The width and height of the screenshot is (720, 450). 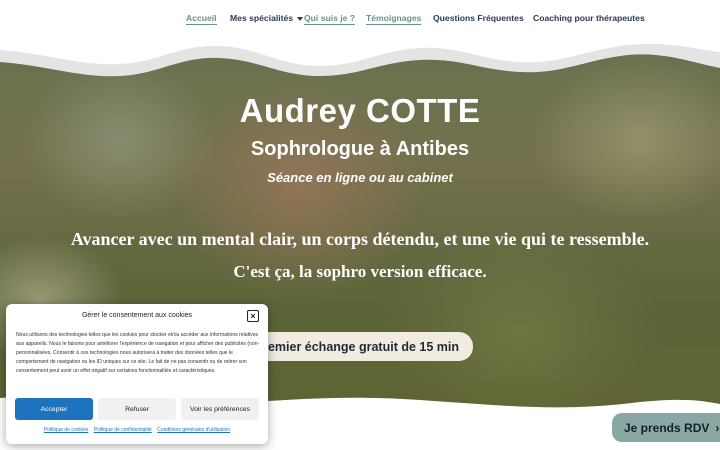 I want to click on hero-name: Audrey COTTE, so click(x=360, y=110).